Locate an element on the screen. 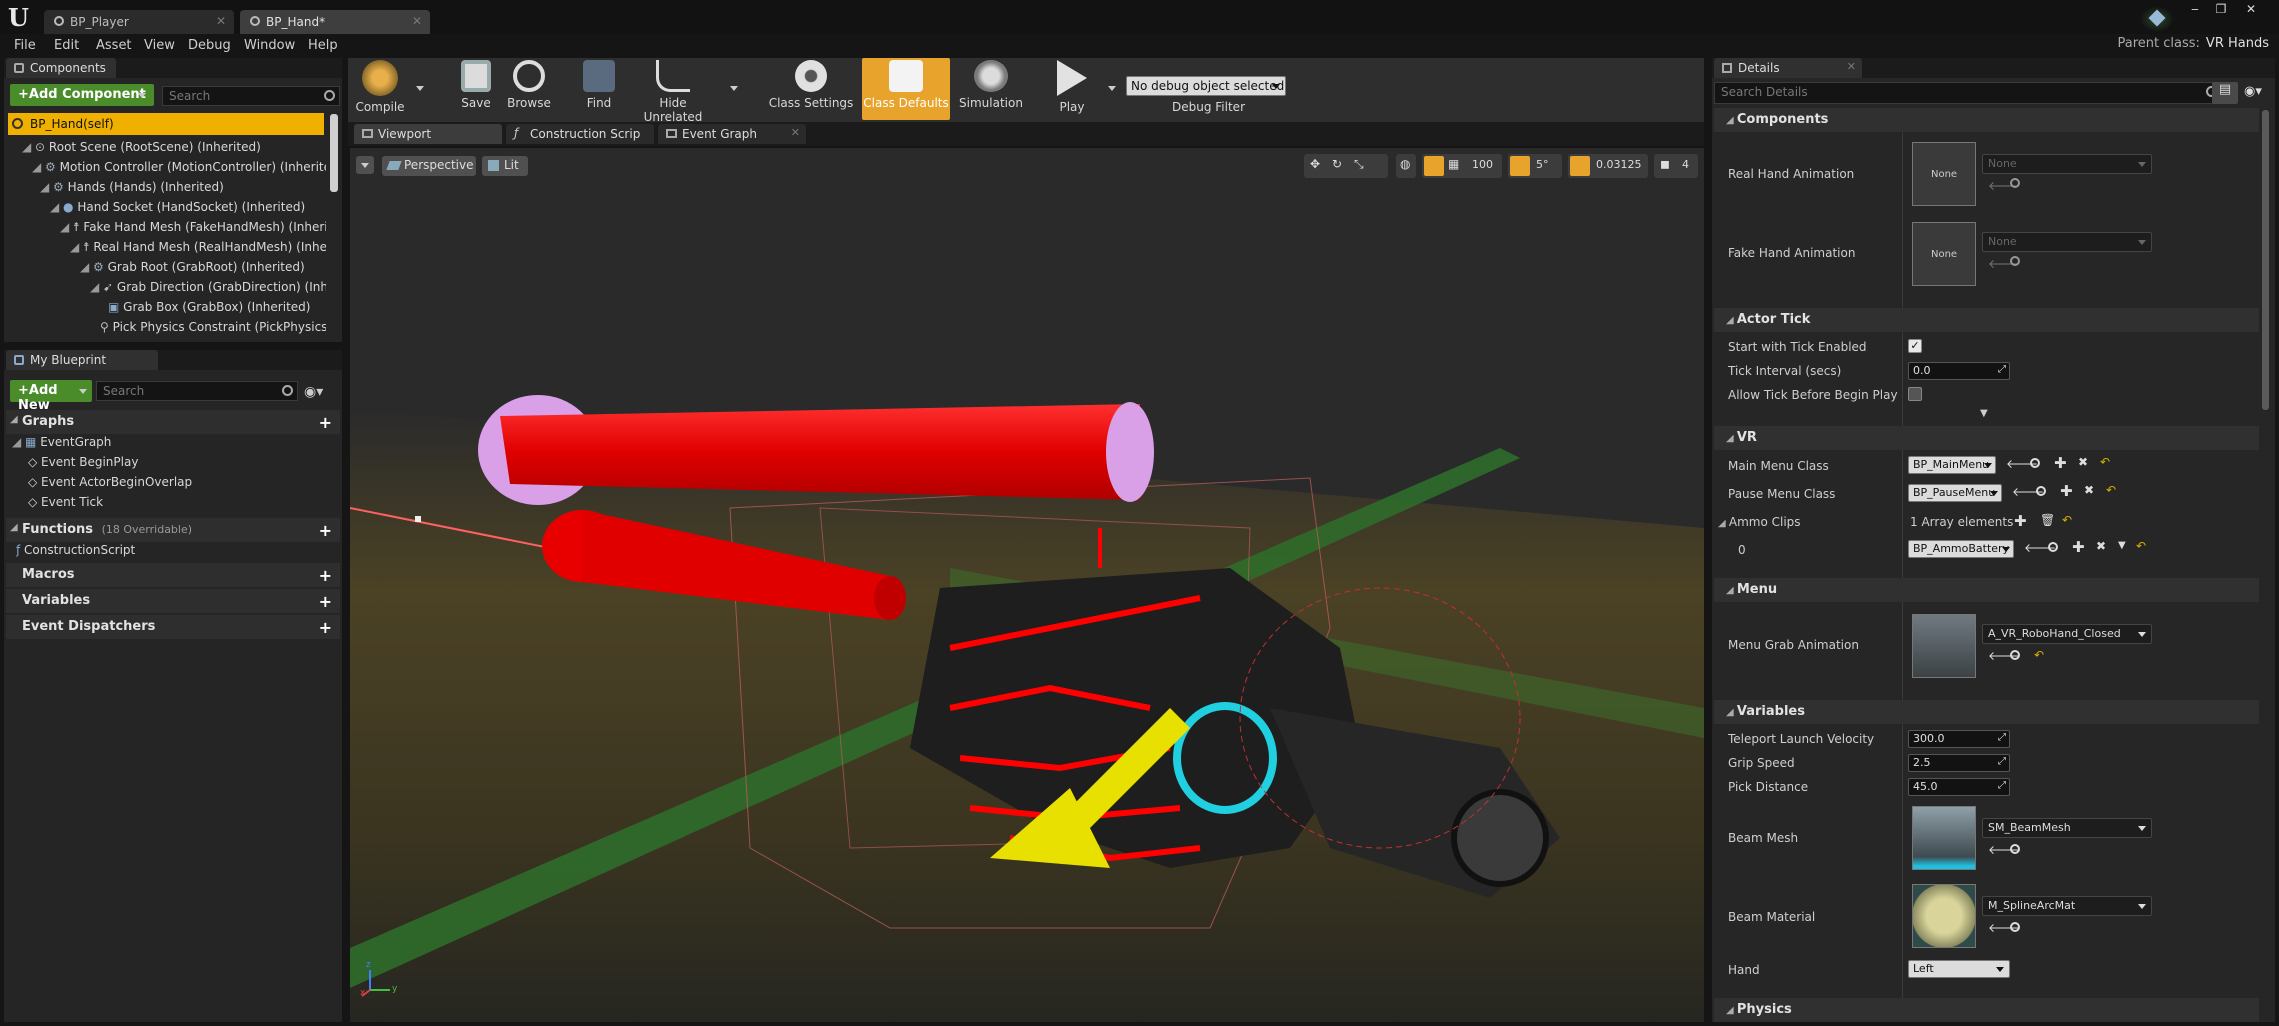 This screenshot has width=2279, height=1026. save-button: Save is located at coordinates (476, 89).